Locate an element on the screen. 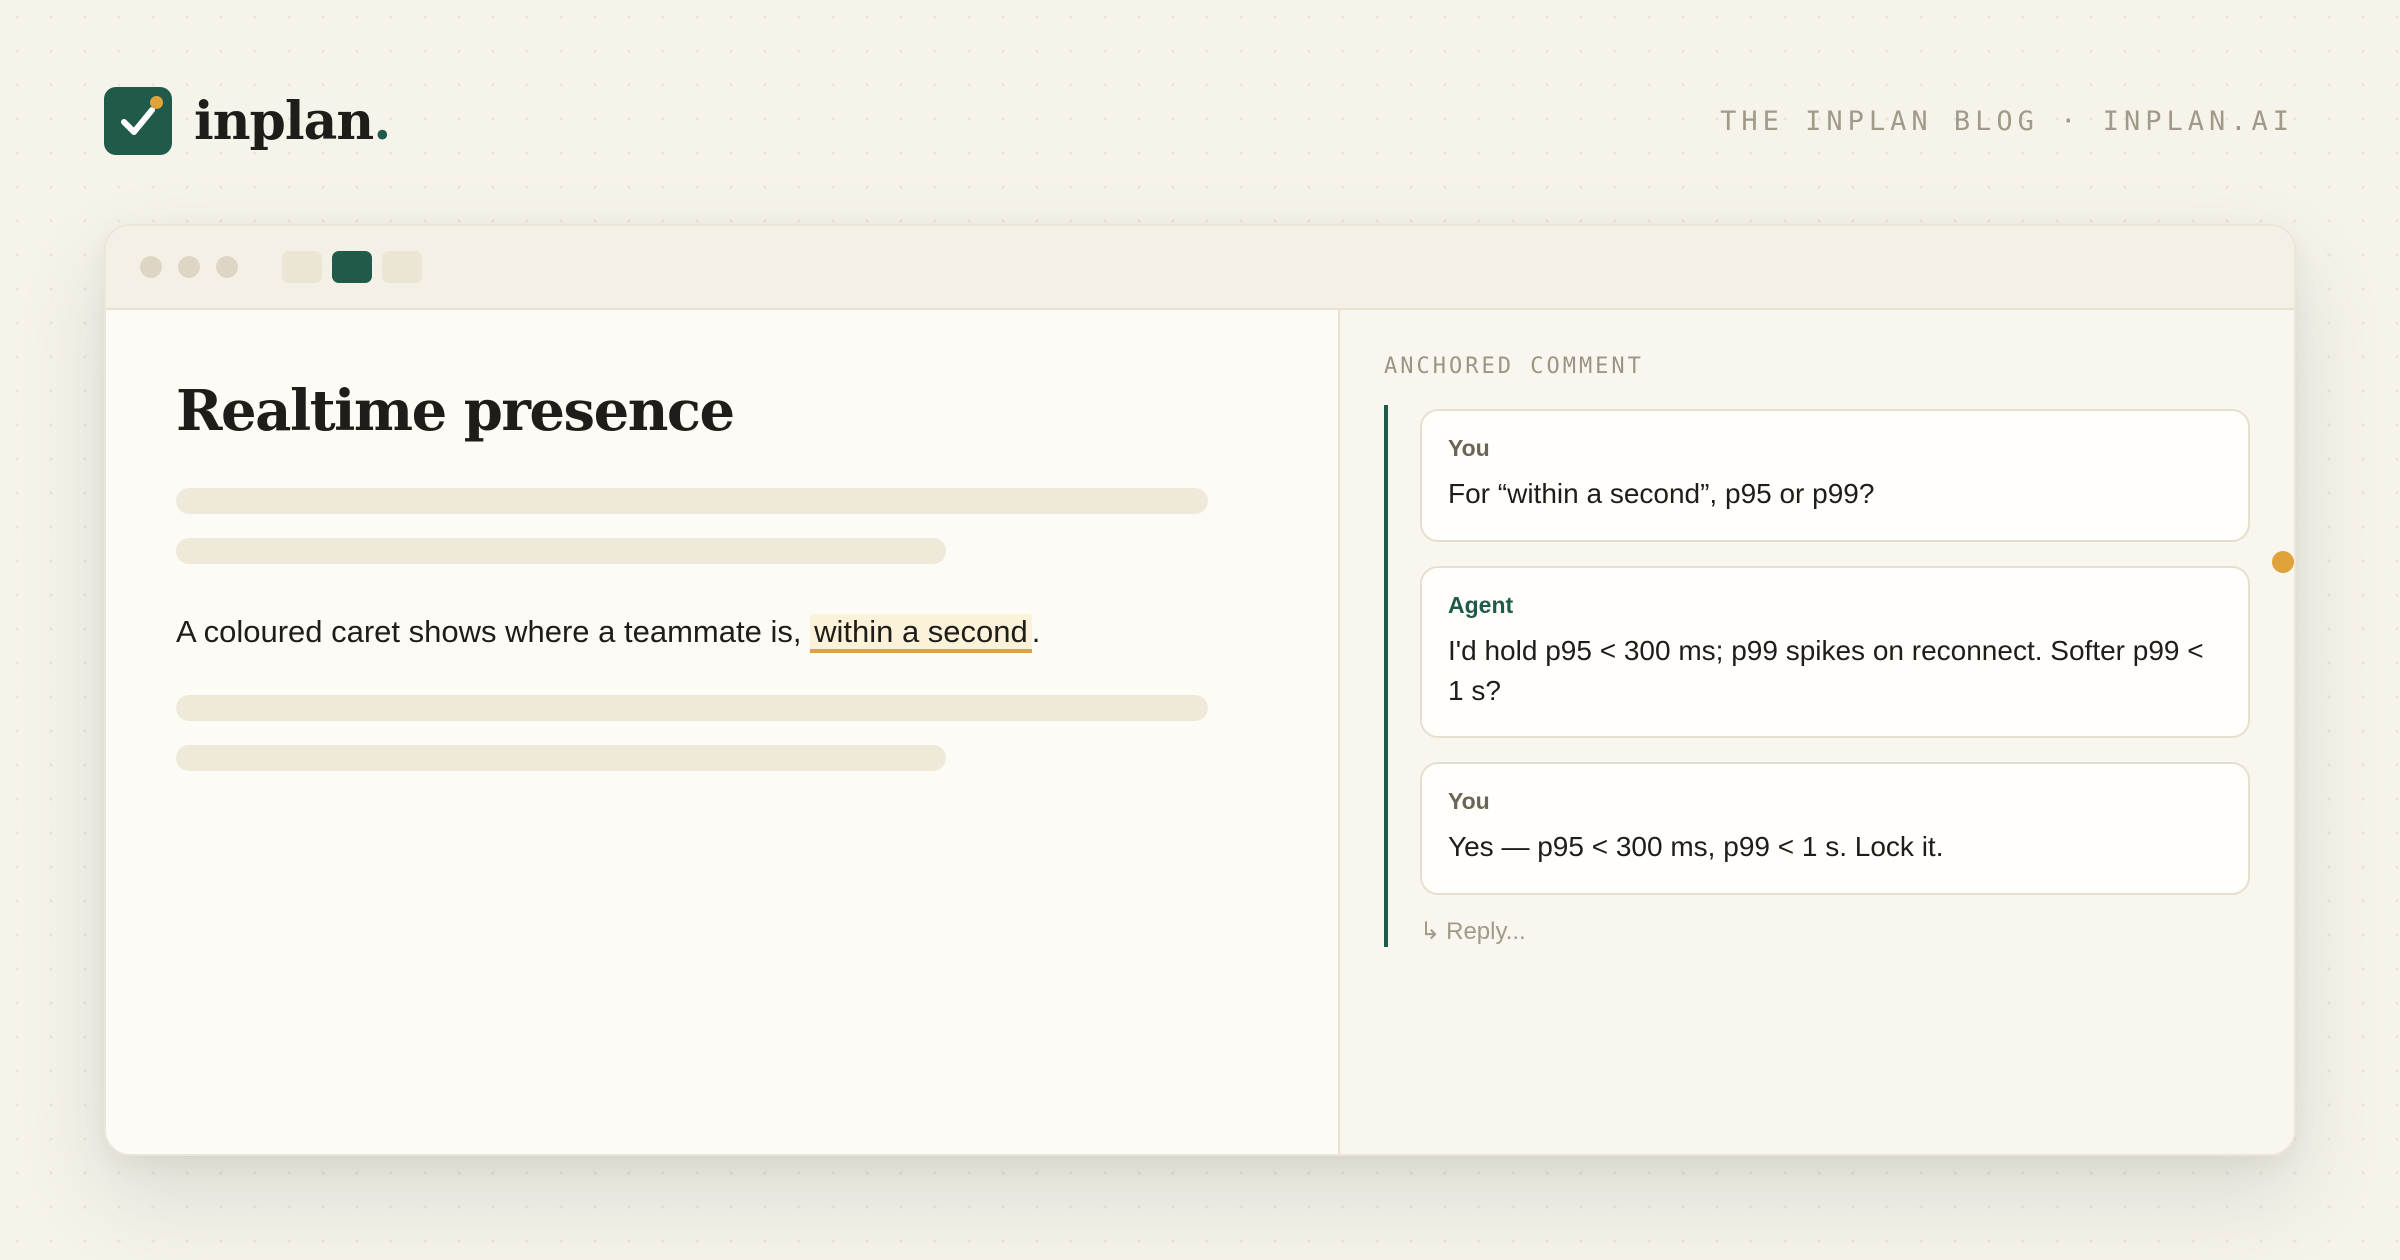 This screenshot has height=1260, width=2400. comment-text: For “within a second”, p95 or p99? is located at coordinates (1661, 493).